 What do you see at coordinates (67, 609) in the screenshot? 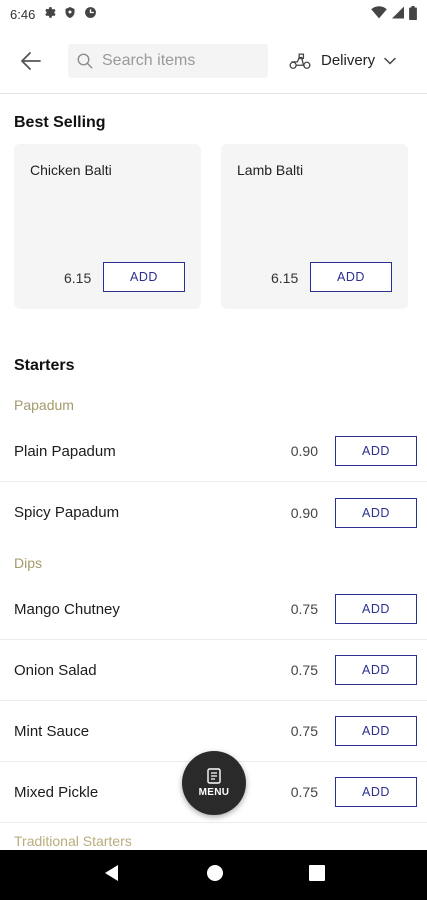
I see `item-name: Mango Chutney` at bounding box center [67, 609].